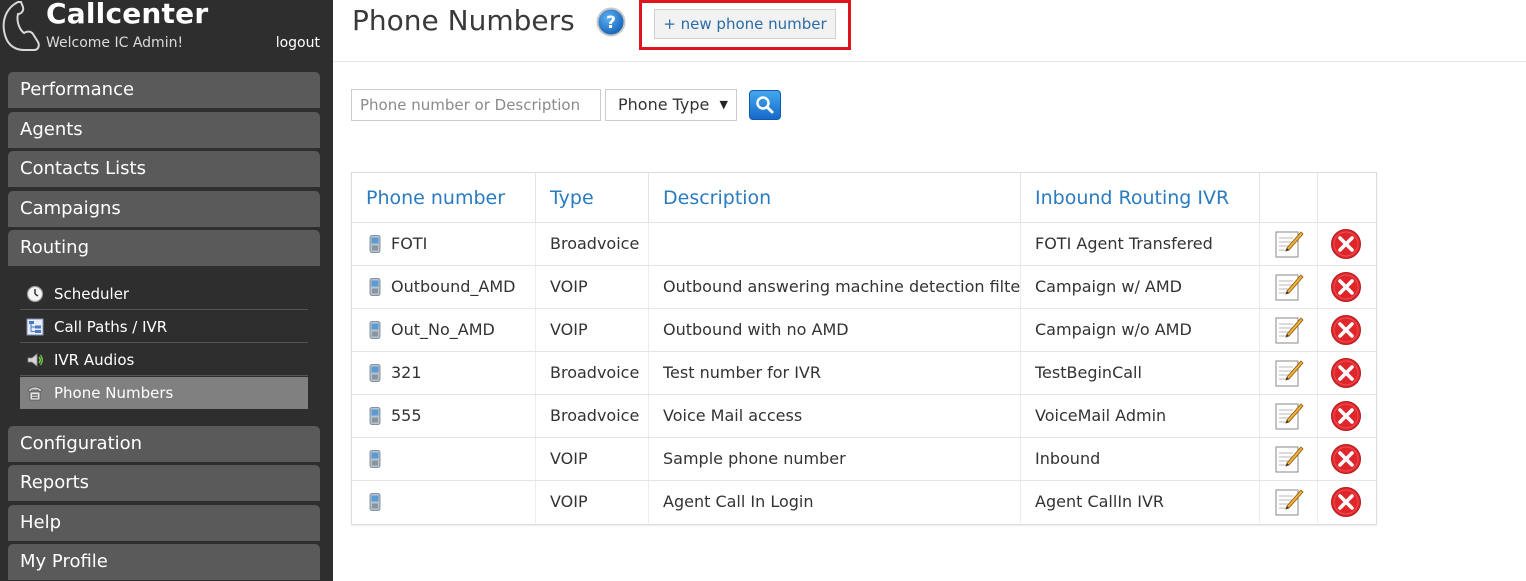 This screenshot has width=1526, height=581. What do you see at coordinates (164, 90) in the screenshot?
I see `nav-performance: Performance` at bounding box center [164, 90].